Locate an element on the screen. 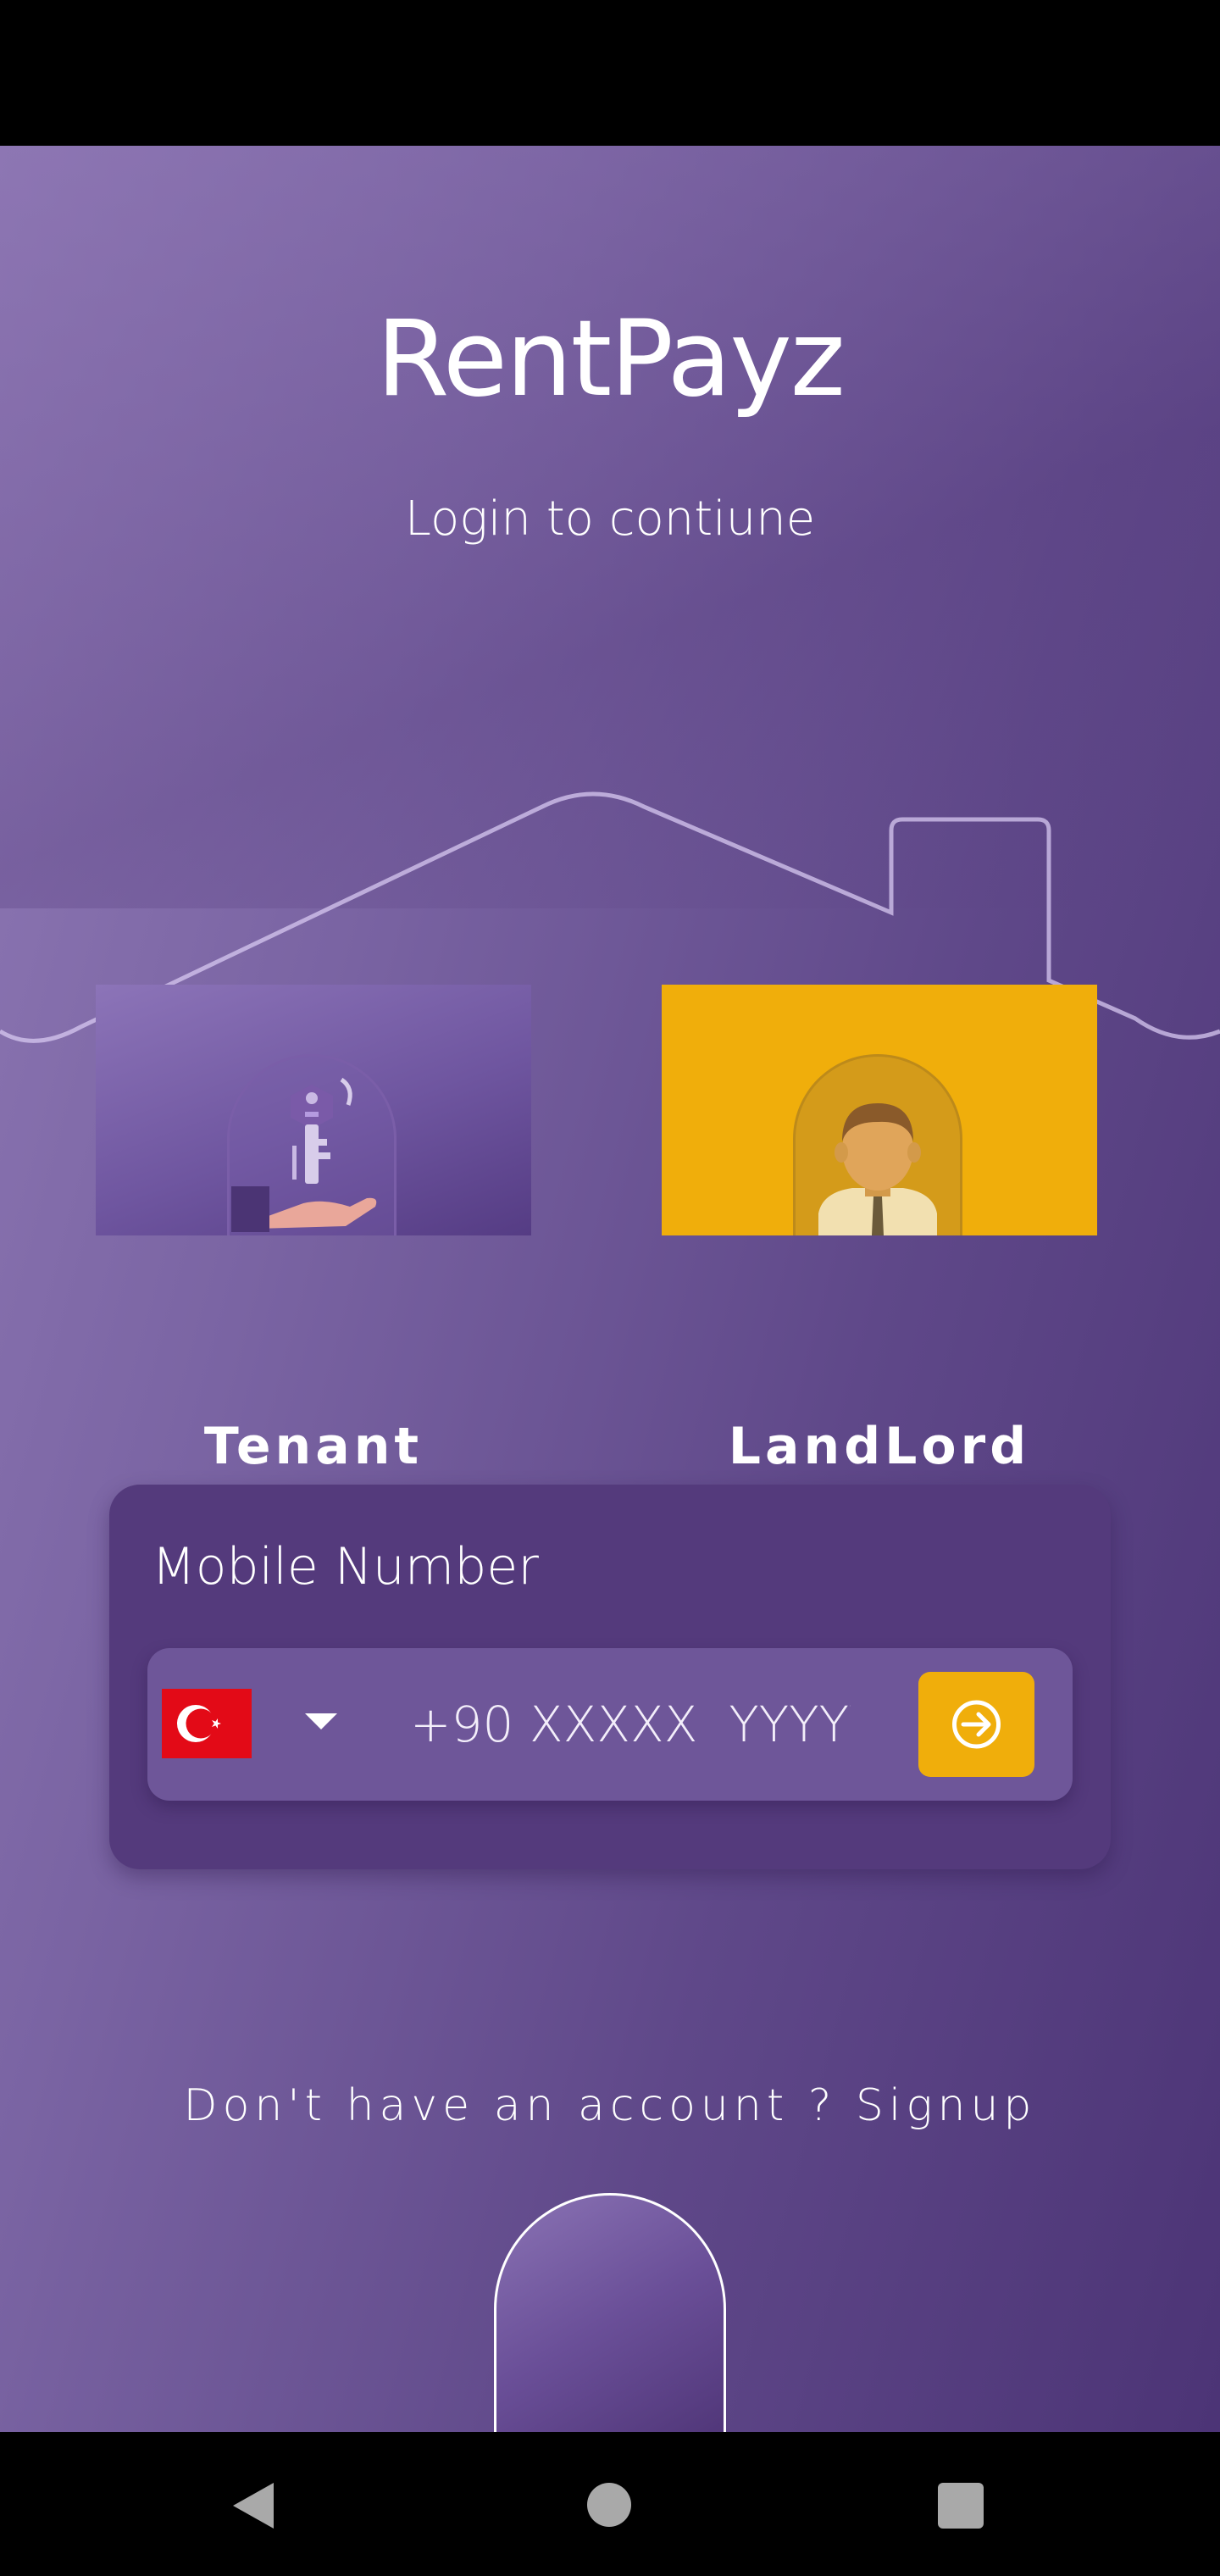 Image resolution: width=1220 pixels, height=2576 pixels. landlord-person-icon is located at coordinates (877, 1169).